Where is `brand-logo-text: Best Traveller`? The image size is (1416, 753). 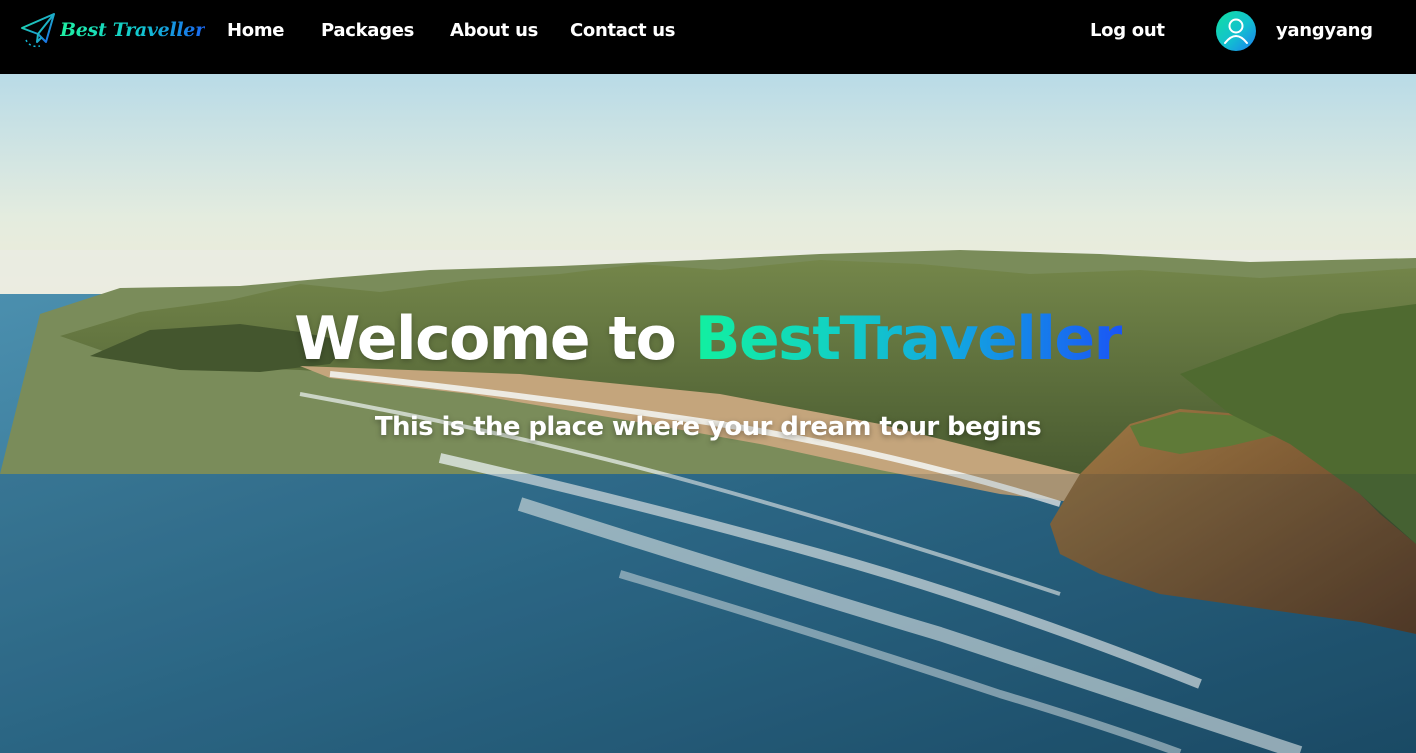 brand-logo-text: Best Traveller is located at coordinates (132, 30).